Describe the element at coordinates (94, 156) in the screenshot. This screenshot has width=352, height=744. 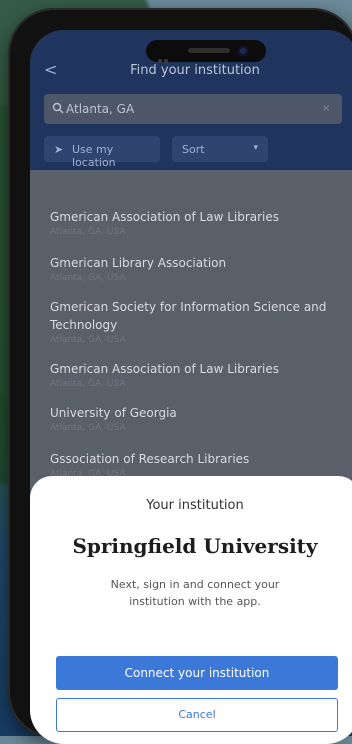
I see `use-location-label: Use my location` at that location.